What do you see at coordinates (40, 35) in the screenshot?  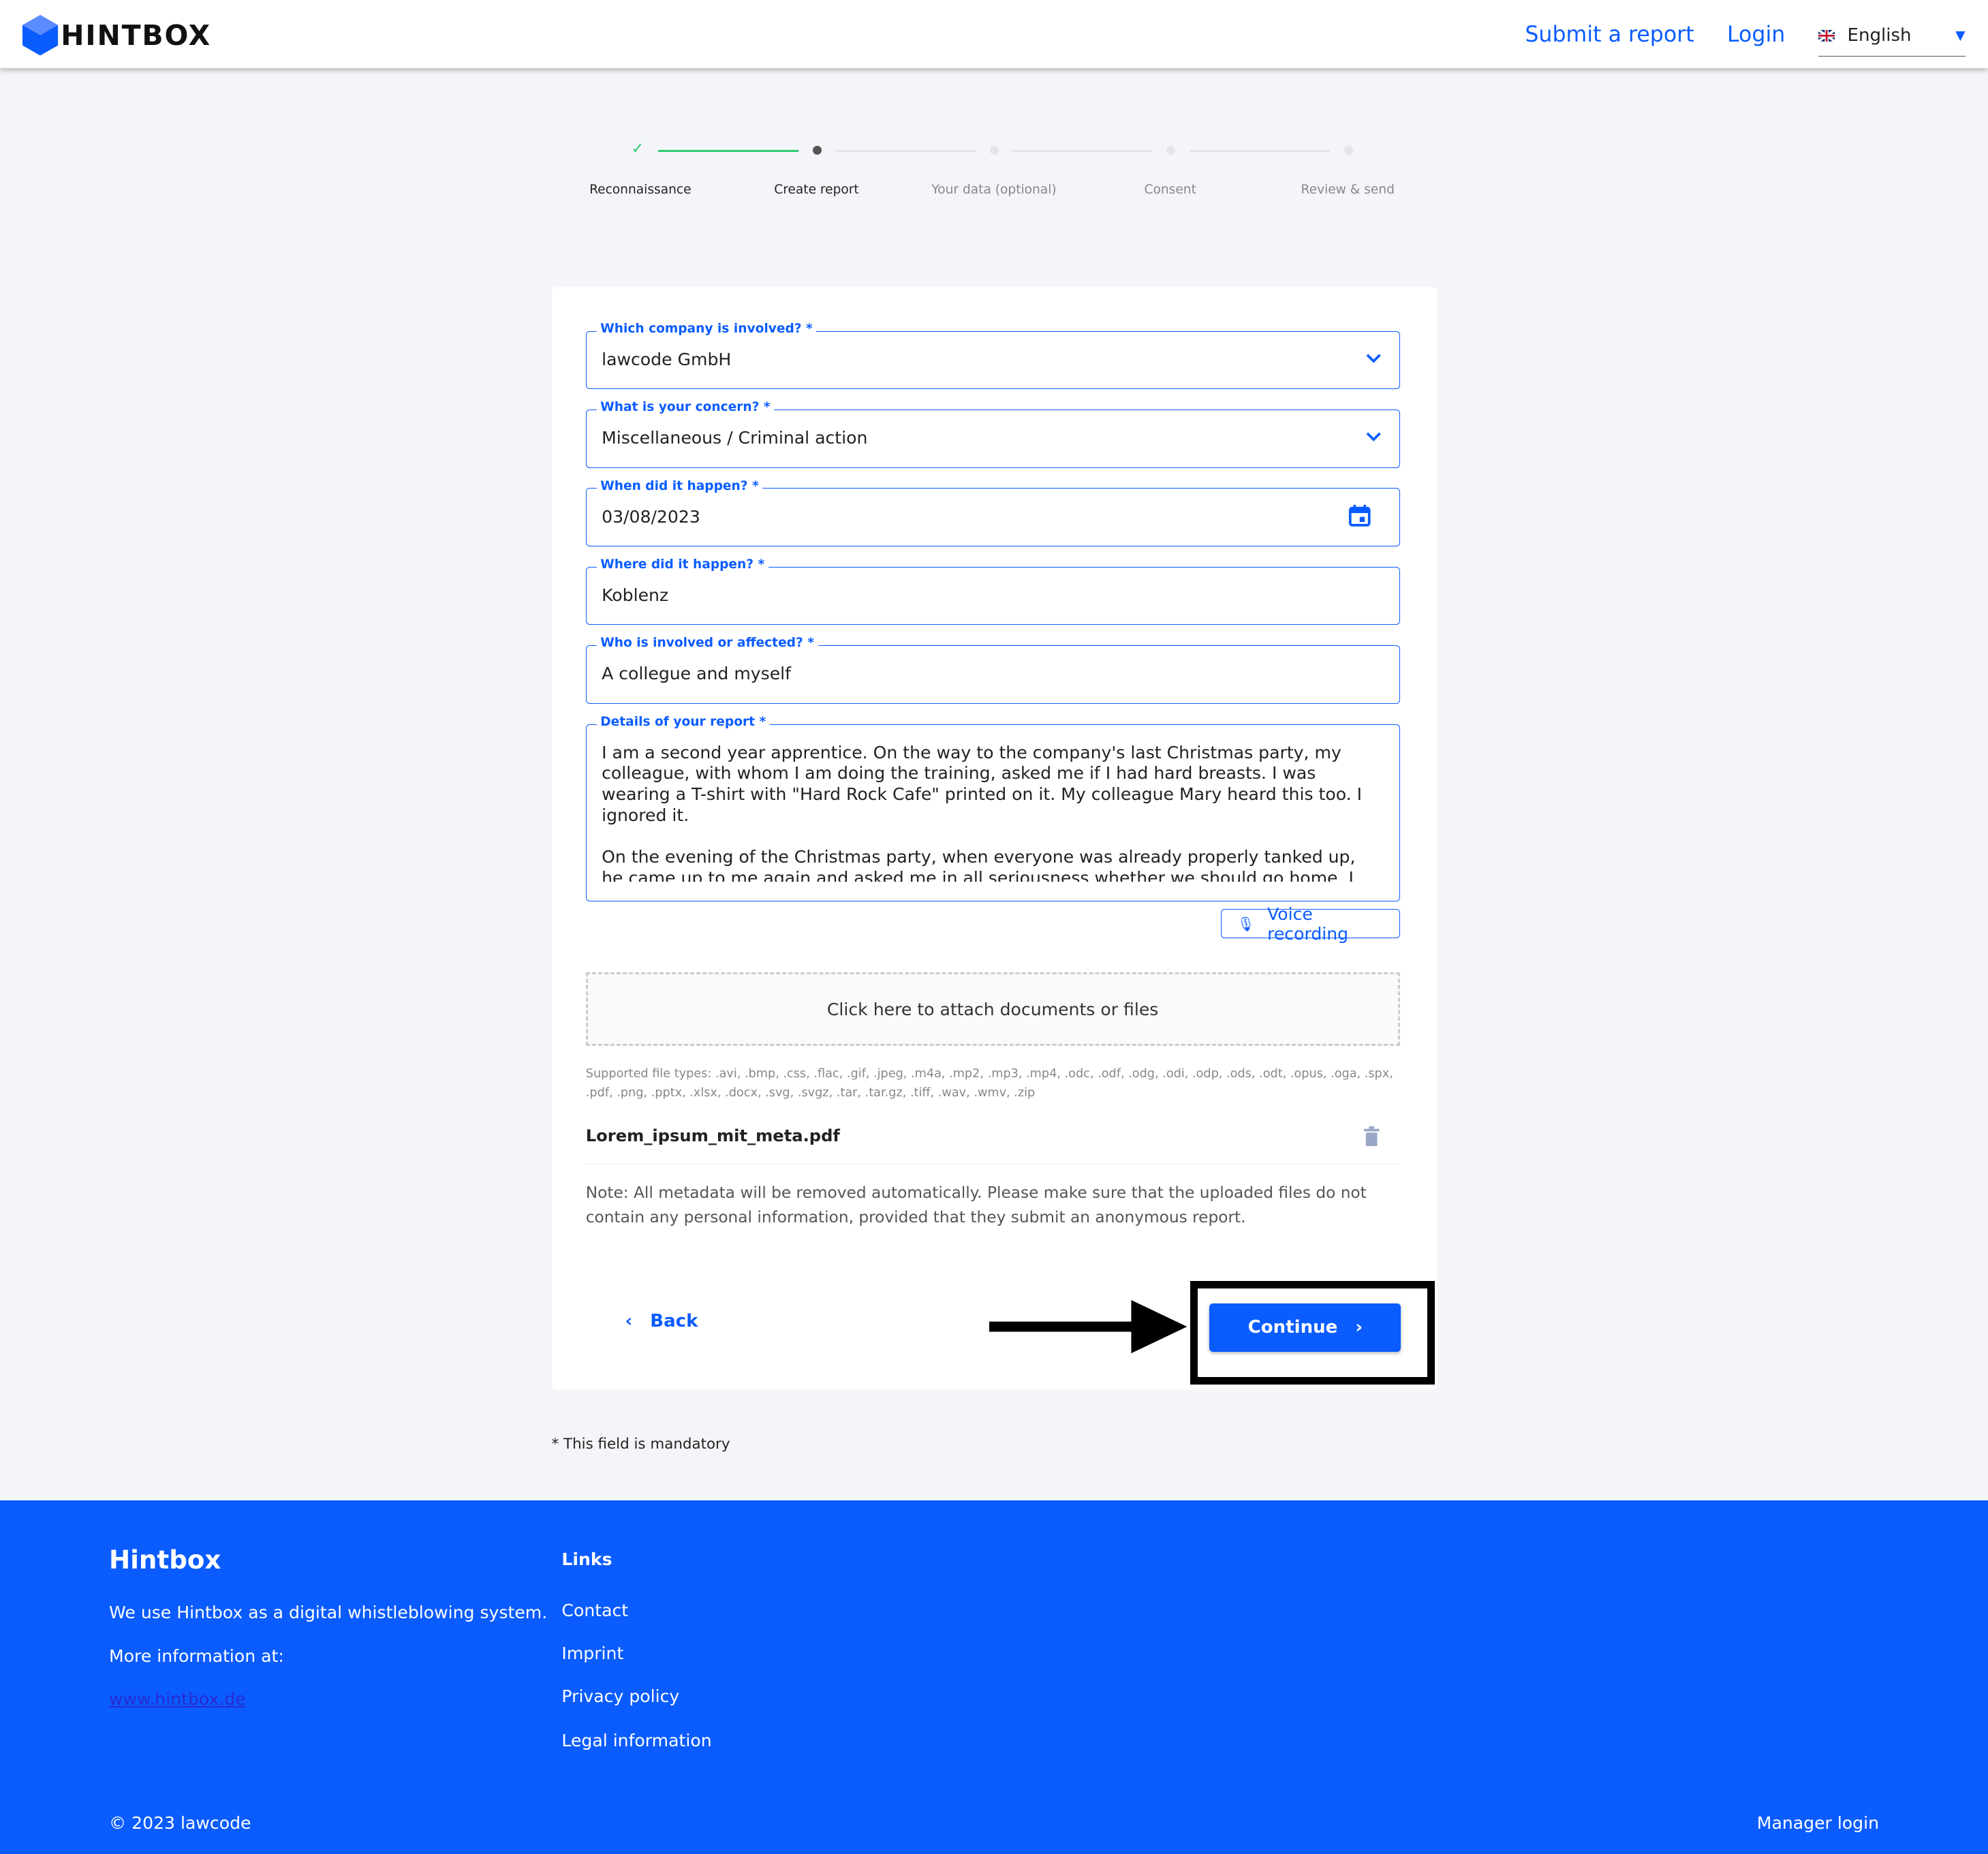 I see `cube-logo-icon` at bounding box center [40, 35].